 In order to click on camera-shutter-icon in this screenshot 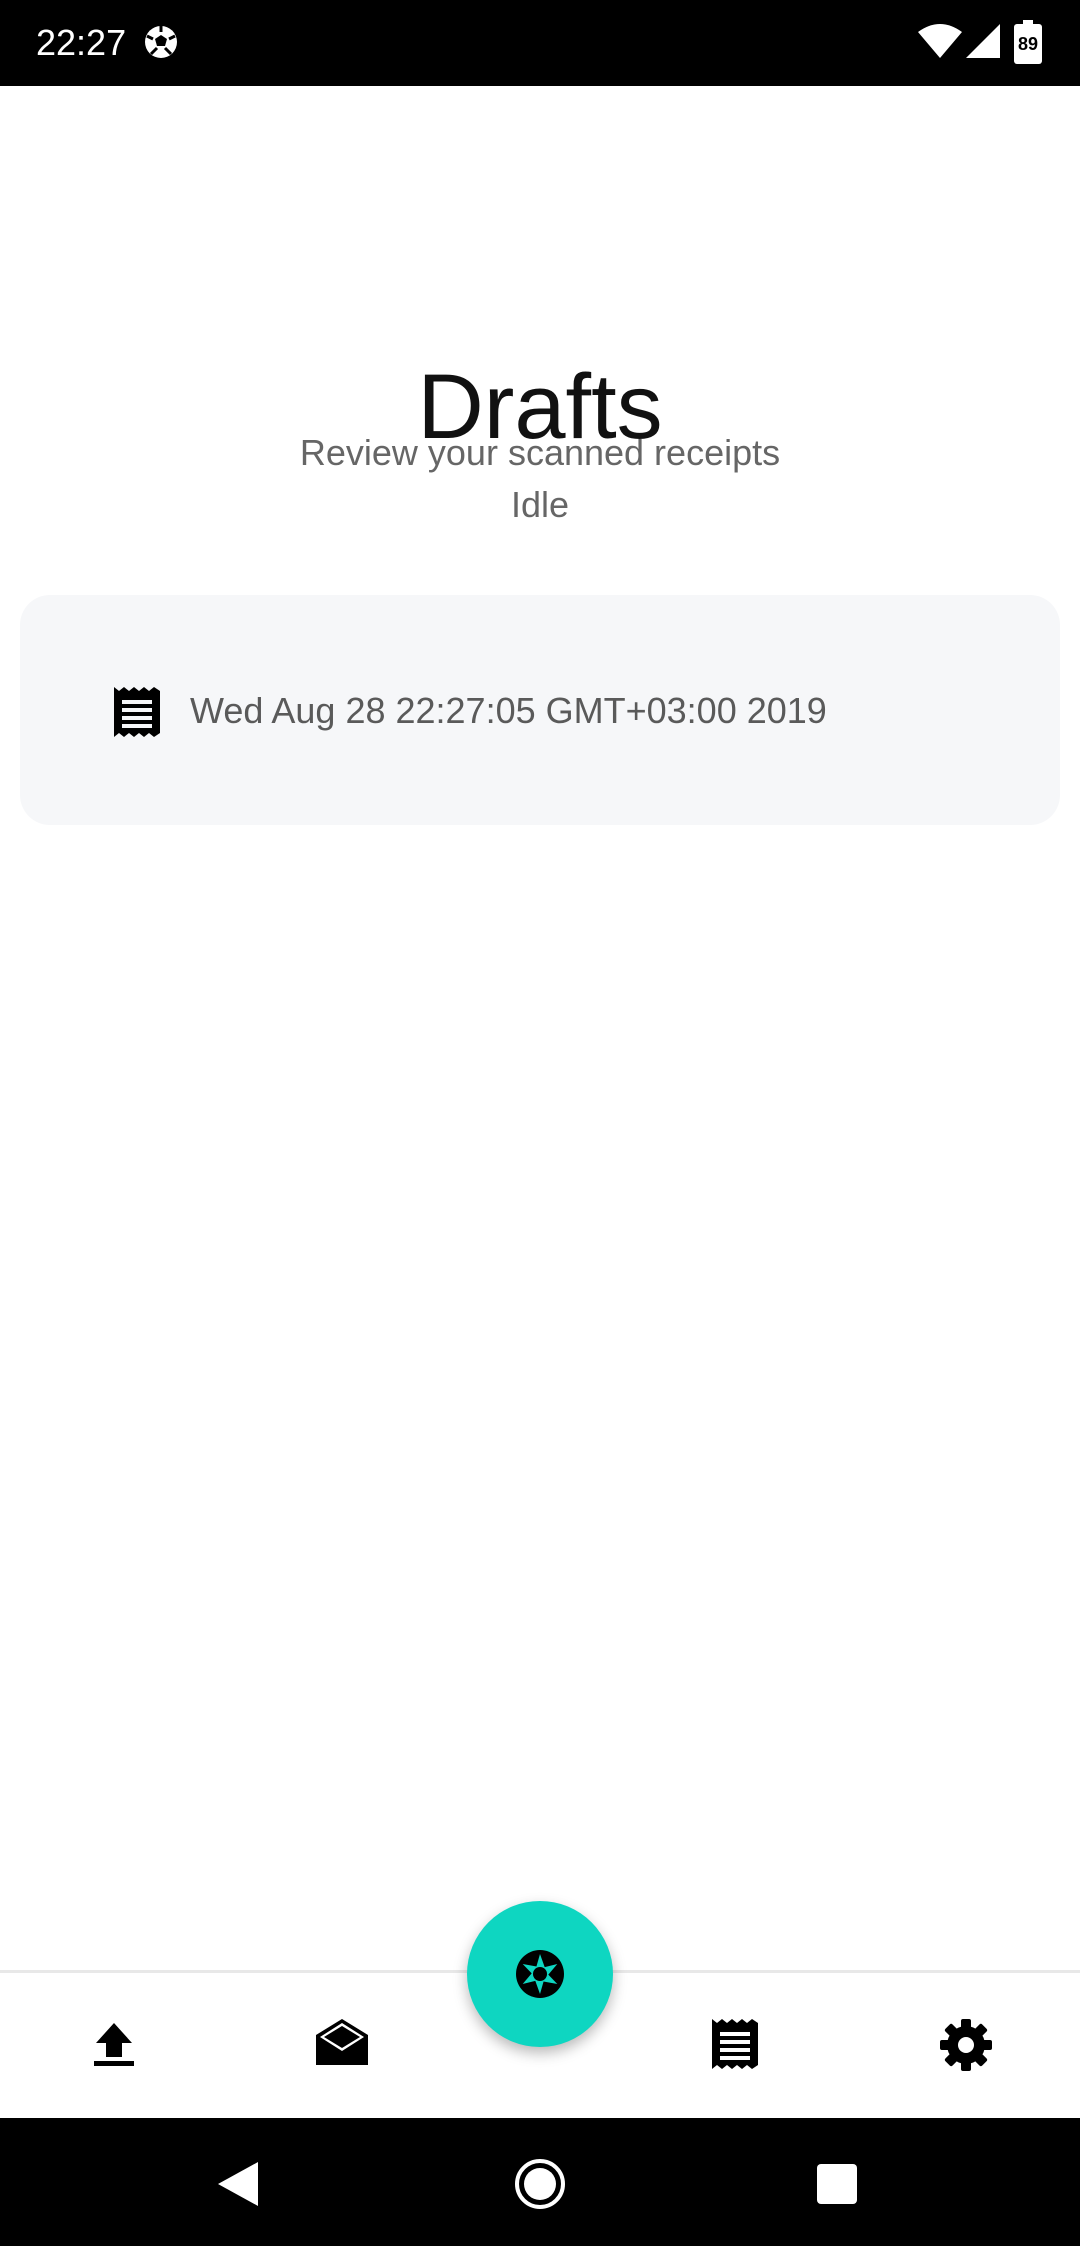, I will do `click(540, 1974)`.